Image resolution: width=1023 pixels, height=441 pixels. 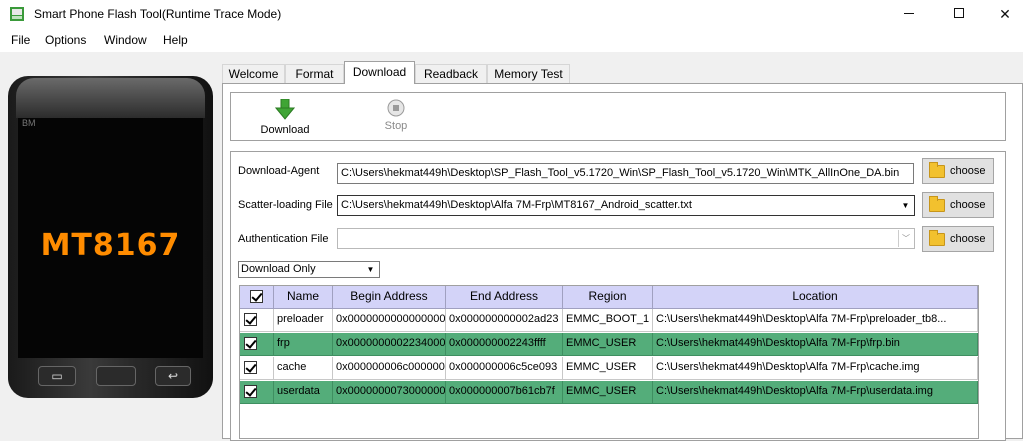 I want to click on begin-address-cell: 0x0000000002234000, so click(x=389, y=344).